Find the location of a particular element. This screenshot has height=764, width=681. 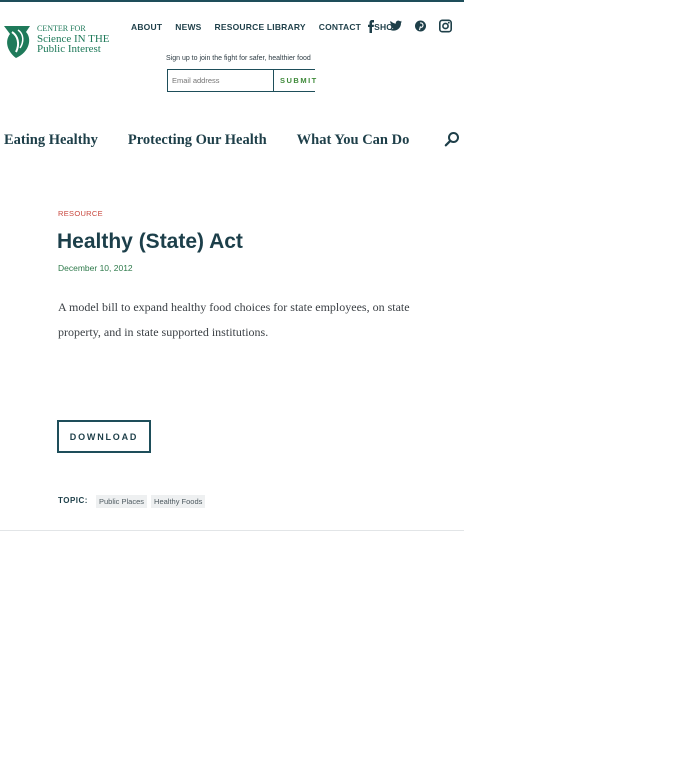

main-nav-eating-healthy: Eating Healthy is located at coordinates (51, 140).